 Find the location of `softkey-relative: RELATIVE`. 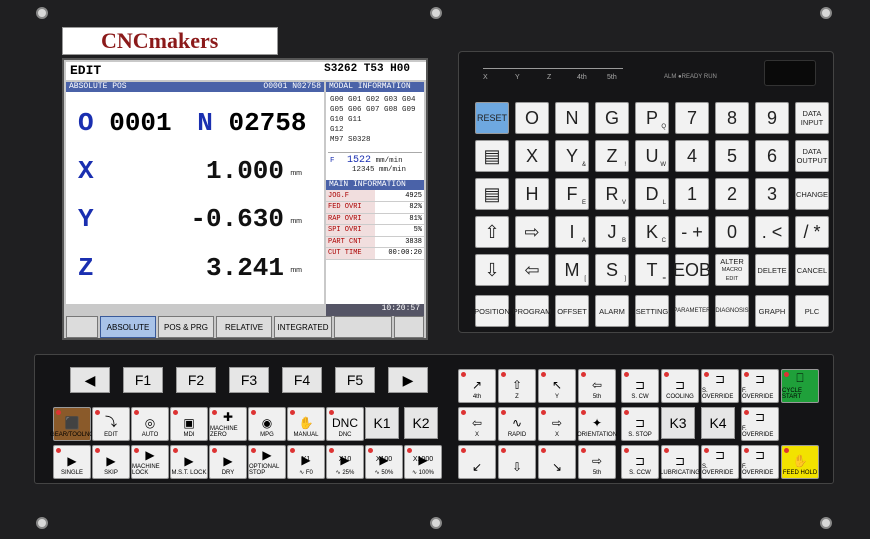

softkey-relative: RELATIVE is located at coordinates (244, 327).